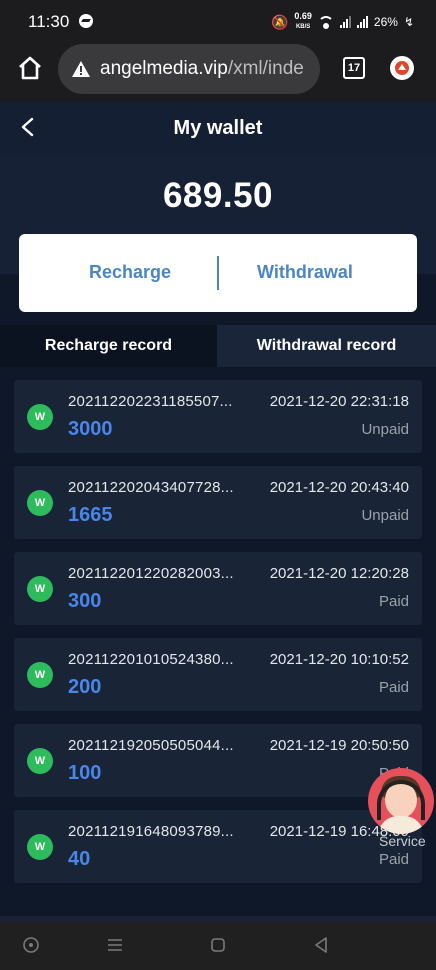 Image resolution: width=436 pixels, height=970 pixels. I want to click on record-datetime: 2021-12-20 10:10:52, so click(339, 659).